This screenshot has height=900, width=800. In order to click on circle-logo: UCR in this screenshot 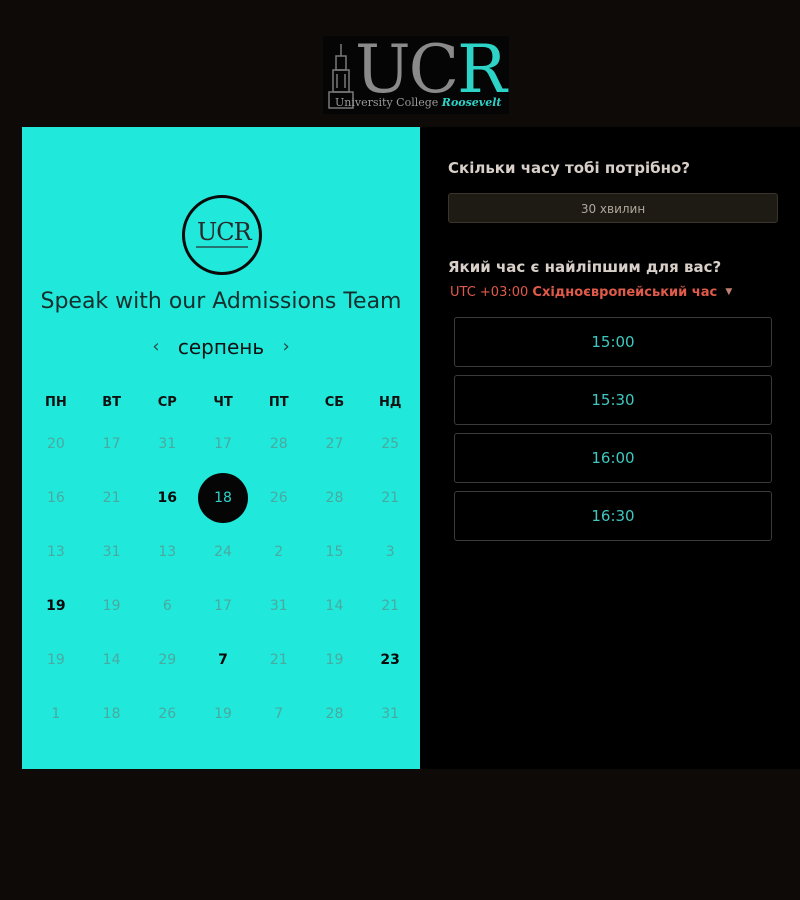, I will do `click(222, 235)`.